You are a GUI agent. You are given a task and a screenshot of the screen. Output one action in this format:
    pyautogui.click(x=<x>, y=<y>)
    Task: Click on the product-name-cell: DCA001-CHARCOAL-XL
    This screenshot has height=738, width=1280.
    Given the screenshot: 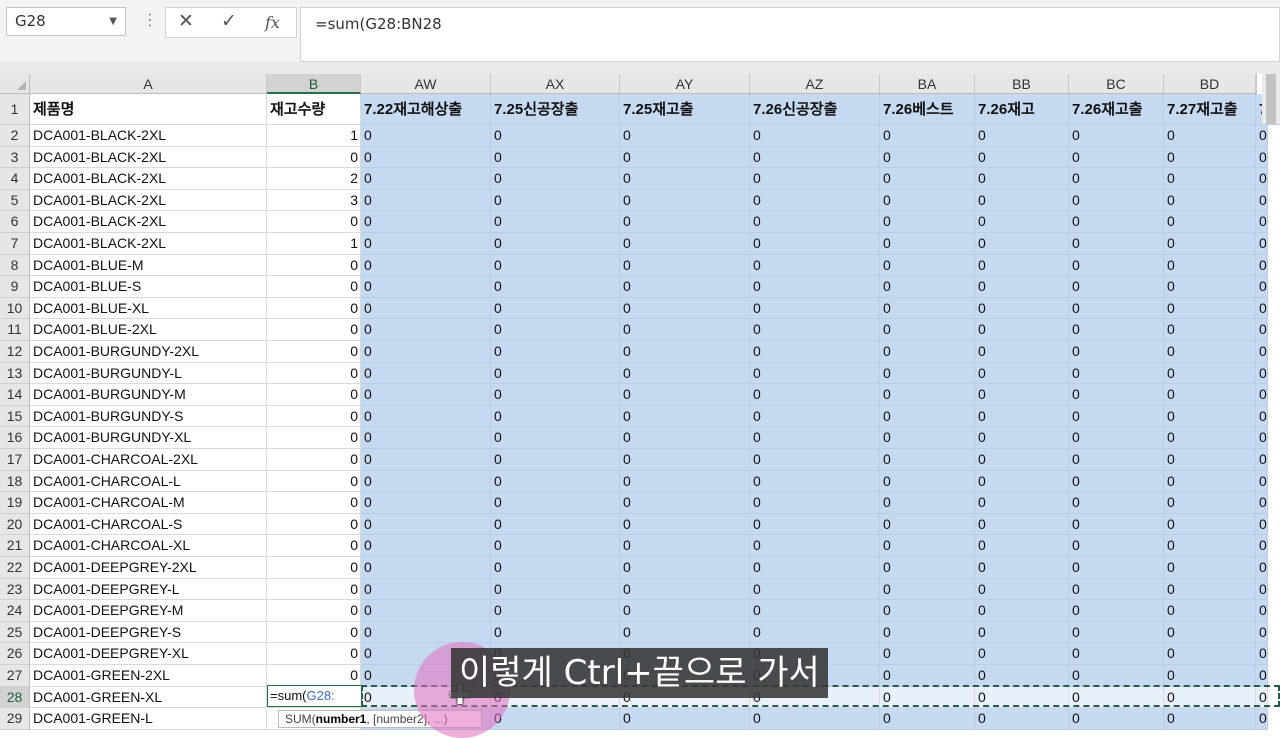 What is the action you would take?
    pyautogui.click(x=148, y=546)
    